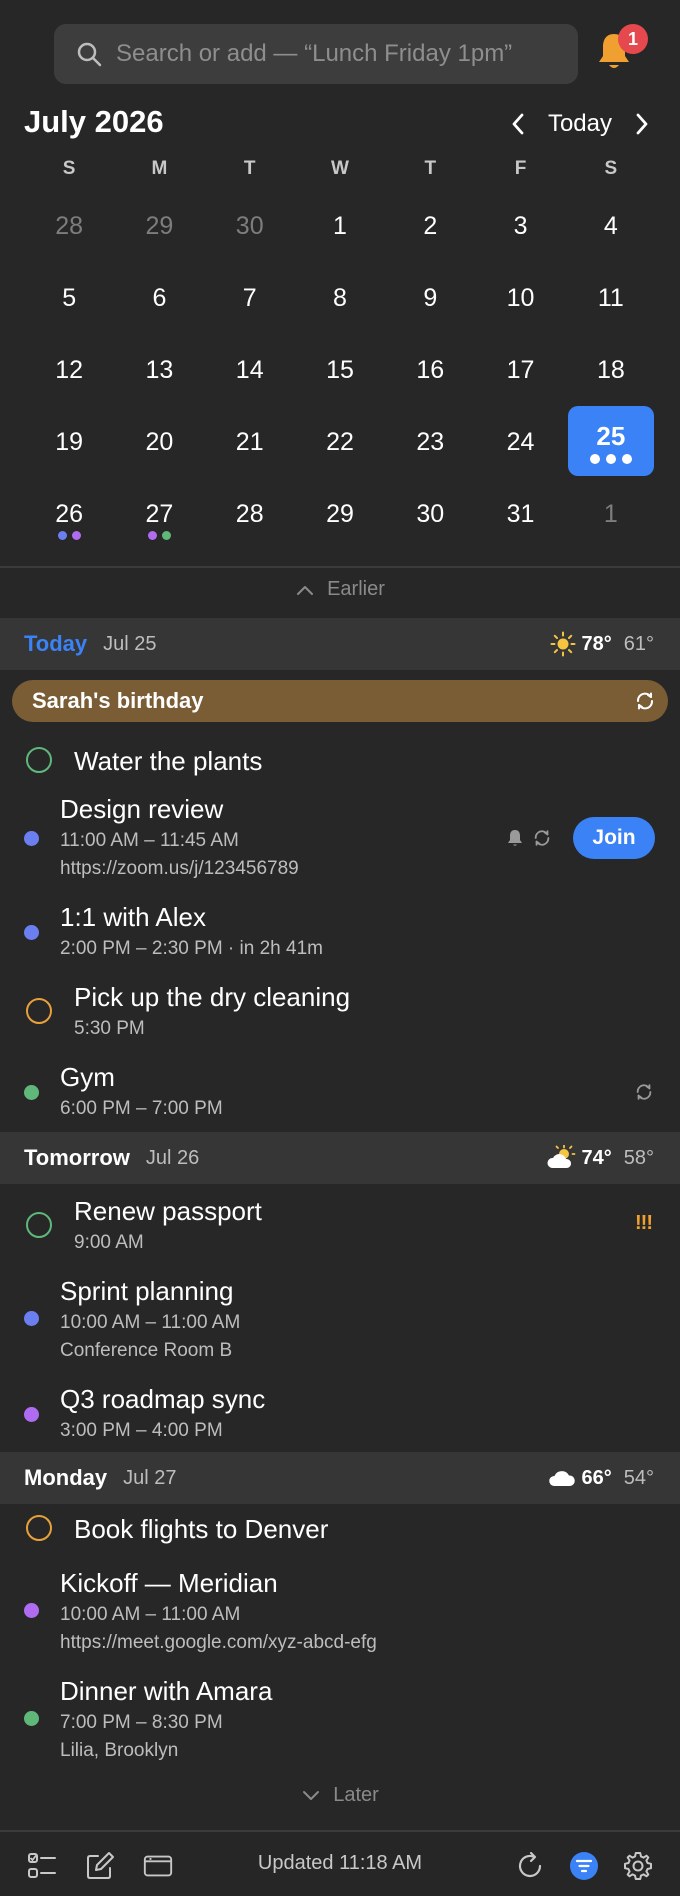 The width and height of the screenshot is (680, 1896). Describe the element at coordinates (580, 124) in the screenshot. I see `today-button: Today` at that location.